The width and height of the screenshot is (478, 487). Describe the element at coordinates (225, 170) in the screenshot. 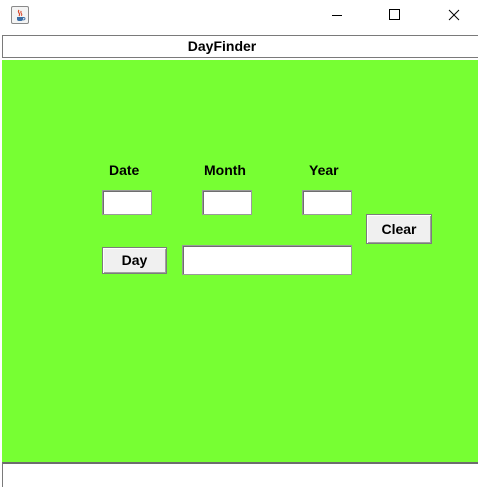

I see `month-label: Month` at that location.